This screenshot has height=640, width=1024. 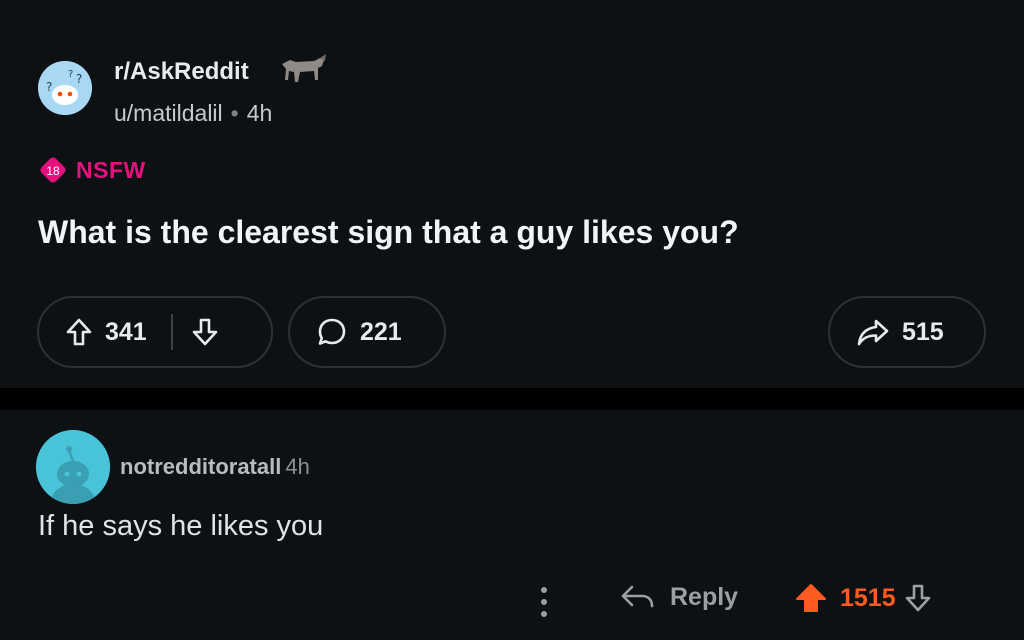 What do you see at coordinates (297, 466) in the screenshot?
I see `comment-age: 4h` at bounding box center [297, 466].